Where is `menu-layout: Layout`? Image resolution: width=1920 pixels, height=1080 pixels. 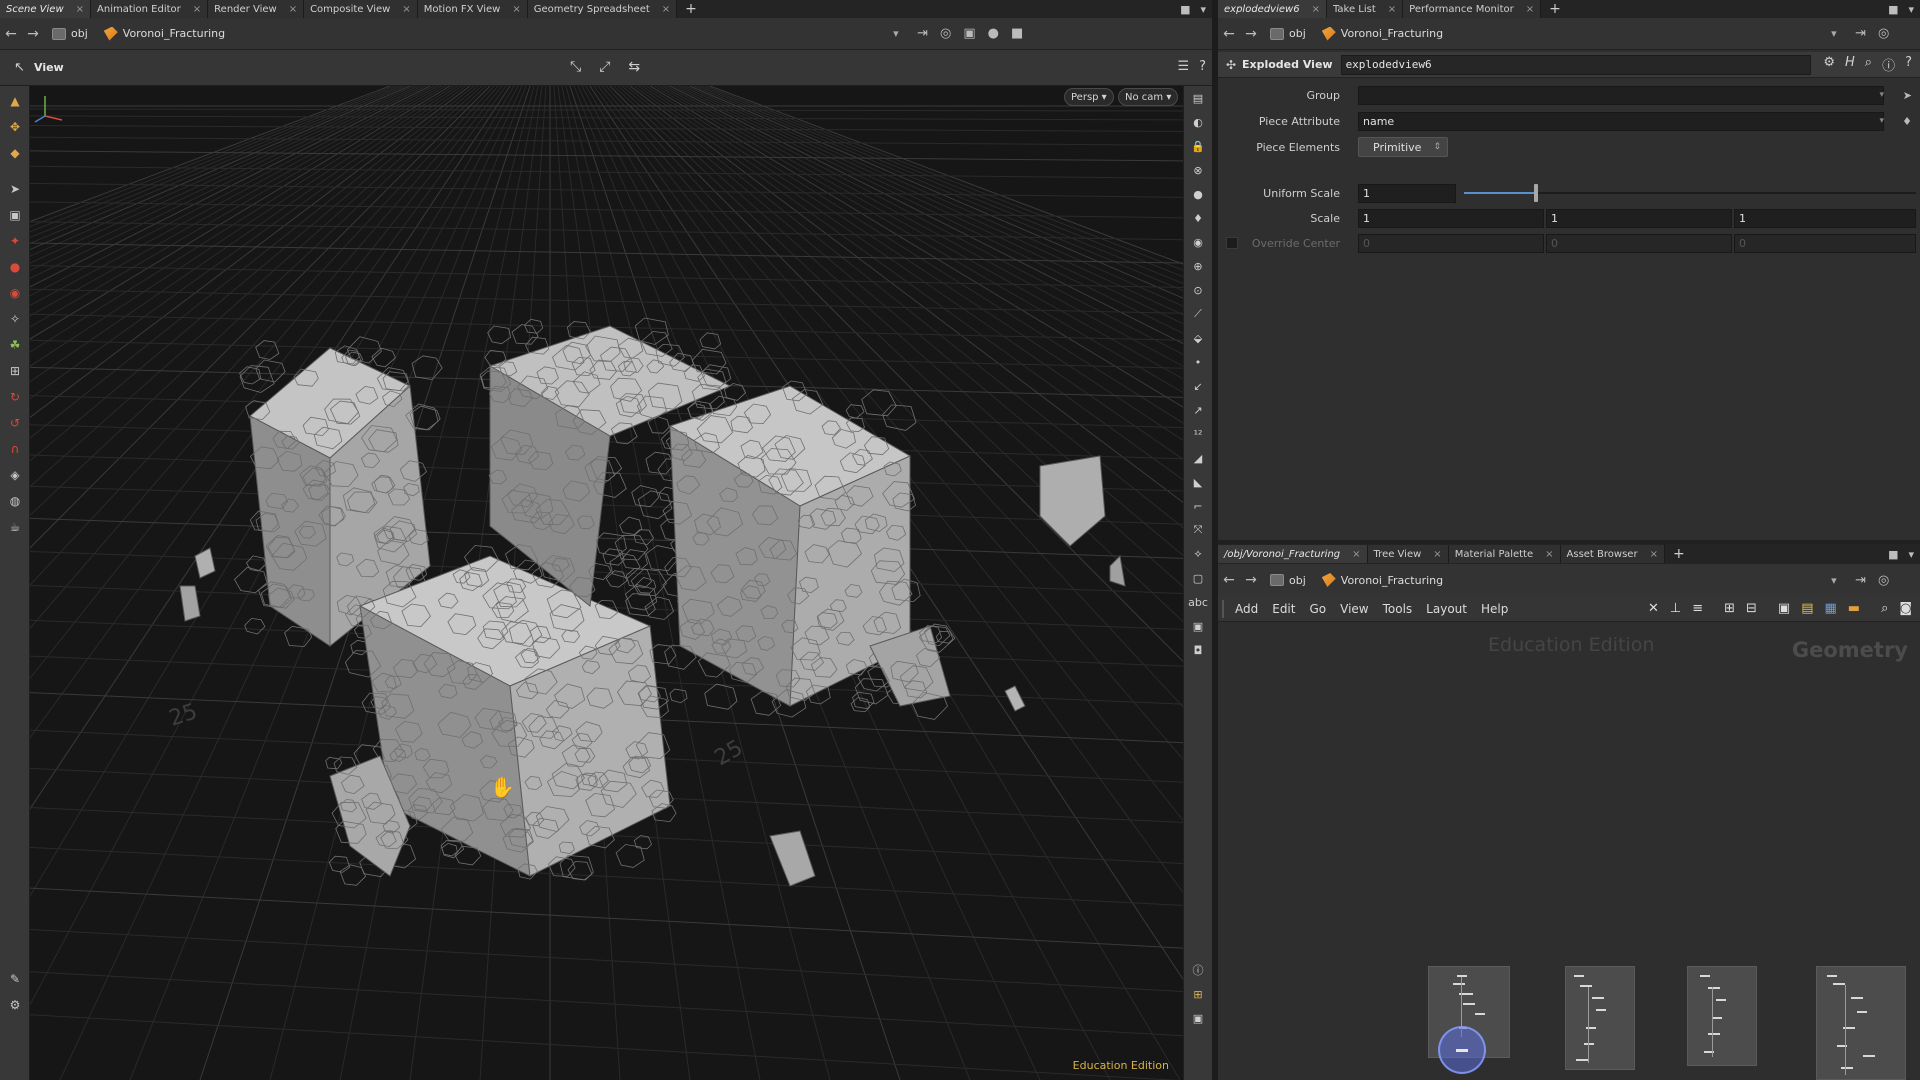 menu-layout: Layout is located at coordinates (1446, 609).